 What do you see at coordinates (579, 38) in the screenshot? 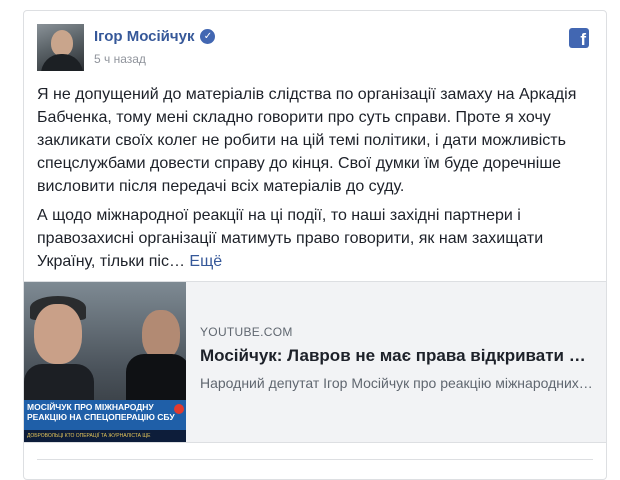
I see `facebook-icon: f` at bounding box center [579, 38].